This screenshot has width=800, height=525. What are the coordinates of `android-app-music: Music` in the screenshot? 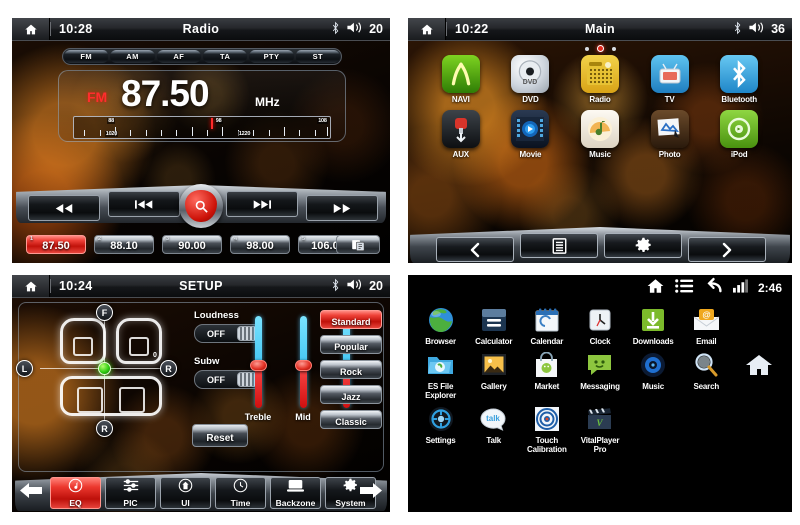 It's located at (653, 375).